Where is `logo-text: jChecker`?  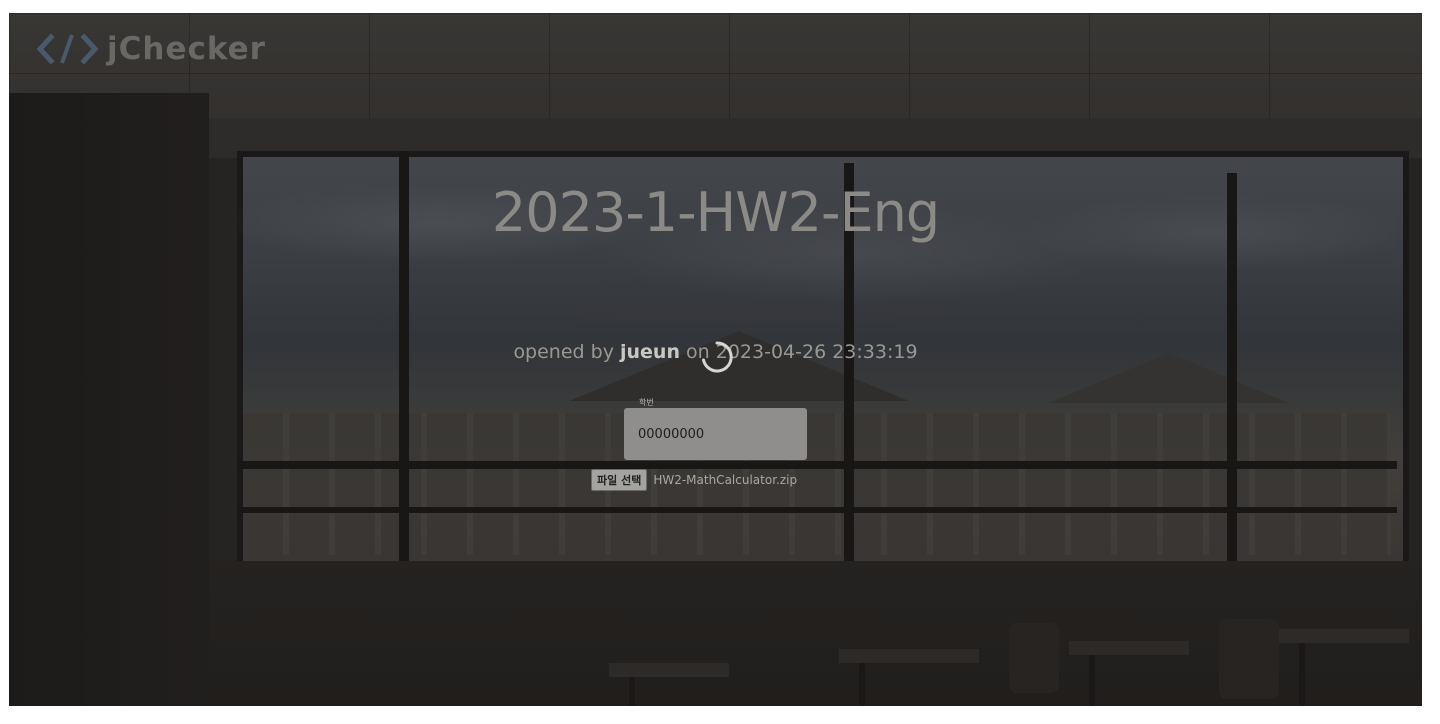 logo-text: jChecker is located at coordinates (186, 49).